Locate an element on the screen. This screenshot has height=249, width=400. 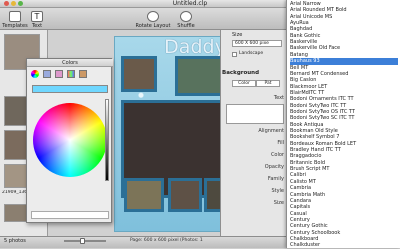
current-color-swatch is located at coordinates (70, 89).